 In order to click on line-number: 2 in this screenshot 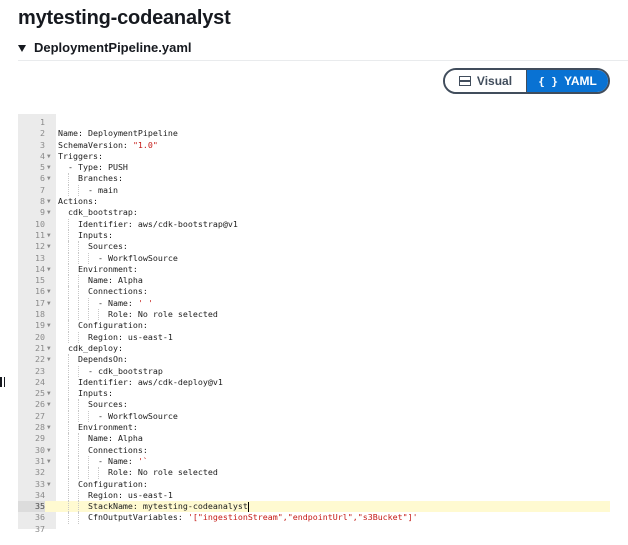, I will do `click(42, 133)`.